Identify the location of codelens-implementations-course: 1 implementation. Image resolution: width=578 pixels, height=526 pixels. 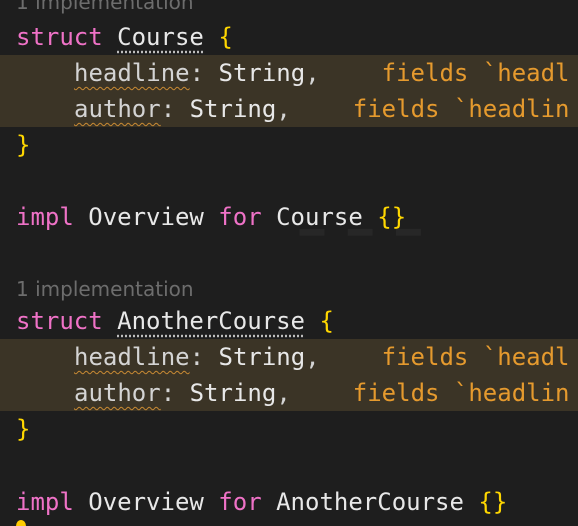
(105, 7).